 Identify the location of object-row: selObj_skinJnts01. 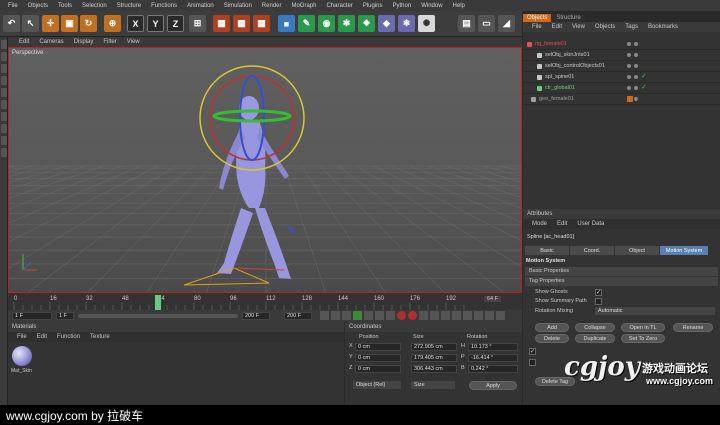
(621, 55).